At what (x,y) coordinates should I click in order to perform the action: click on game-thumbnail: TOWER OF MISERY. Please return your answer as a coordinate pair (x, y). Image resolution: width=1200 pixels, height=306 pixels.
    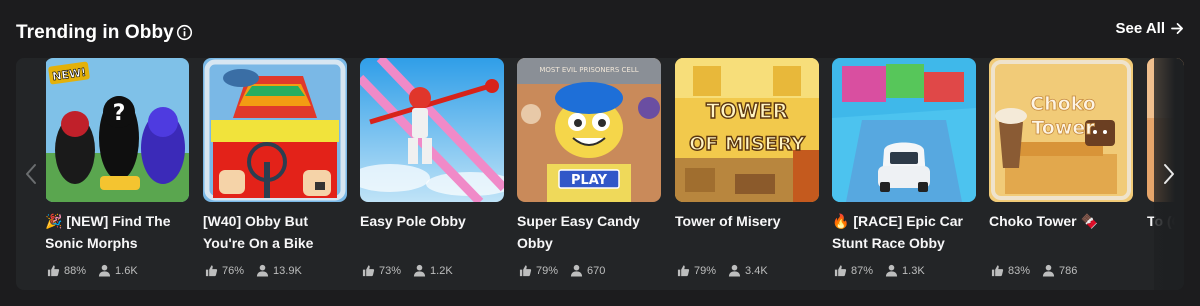
    Looking at the image, I should click on (747, 130).